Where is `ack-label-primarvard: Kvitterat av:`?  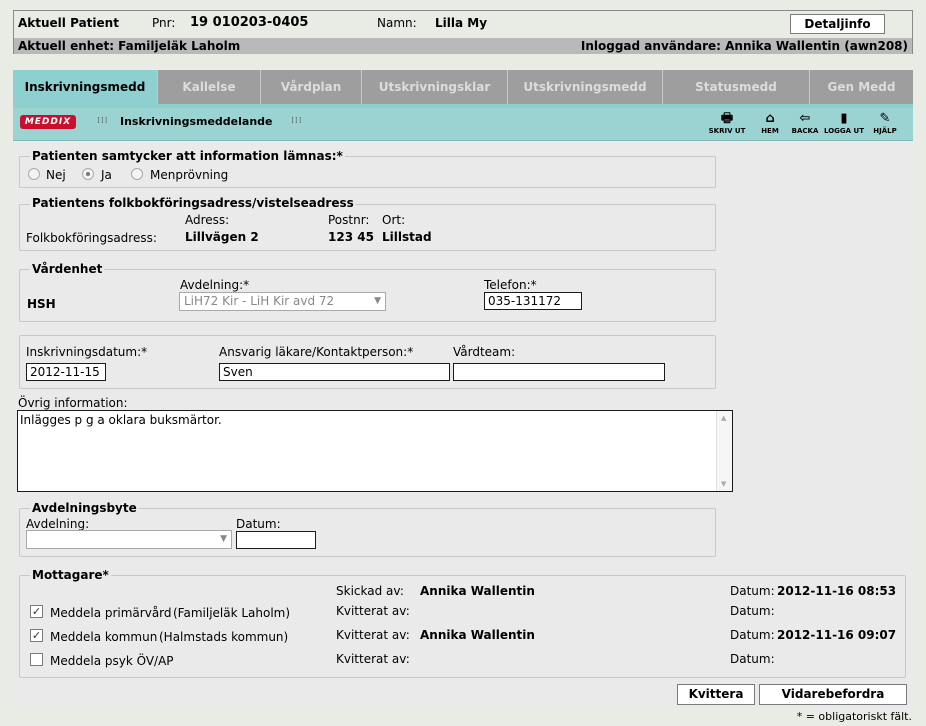 ack-label-primarvard: Kvitterat av: is located at coordinates (373, 611).